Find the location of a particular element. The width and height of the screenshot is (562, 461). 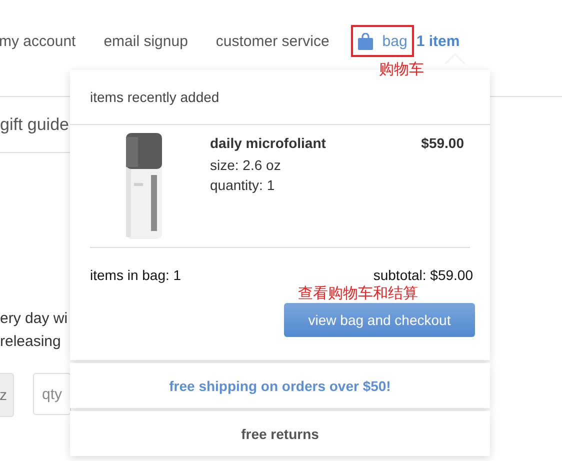

nav-link: my account is located at coordinates (38, 41).